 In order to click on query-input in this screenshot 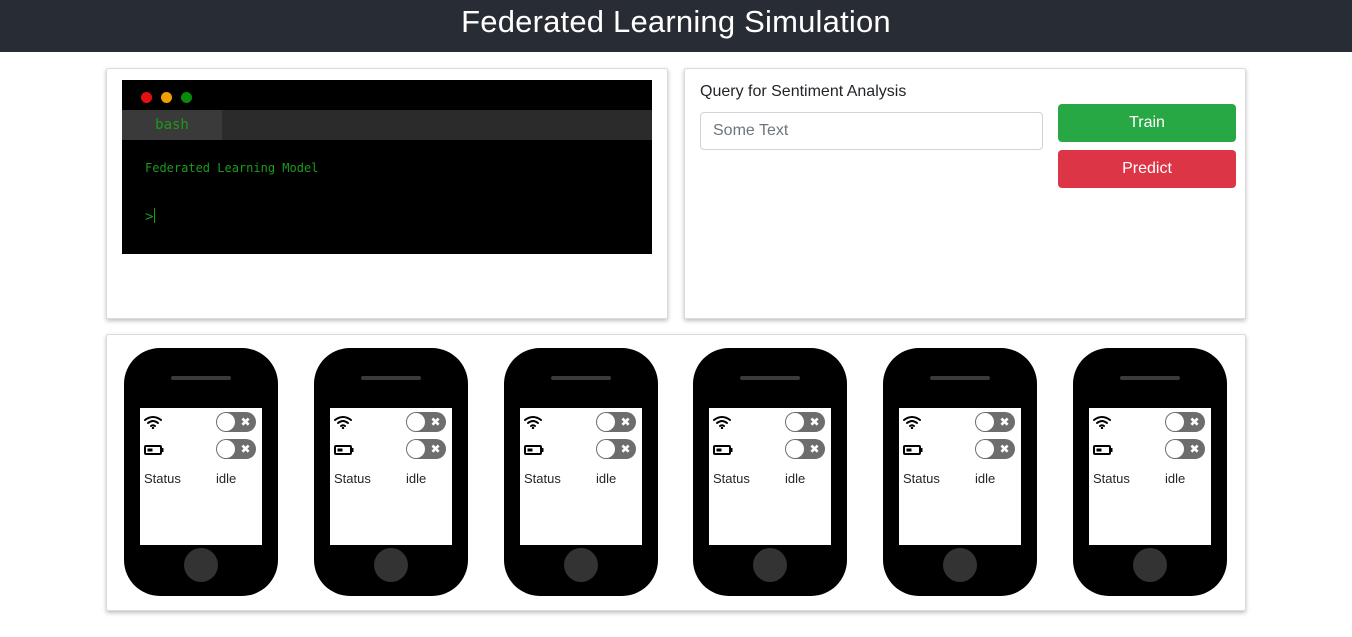, I will do `click(871, 131)`.